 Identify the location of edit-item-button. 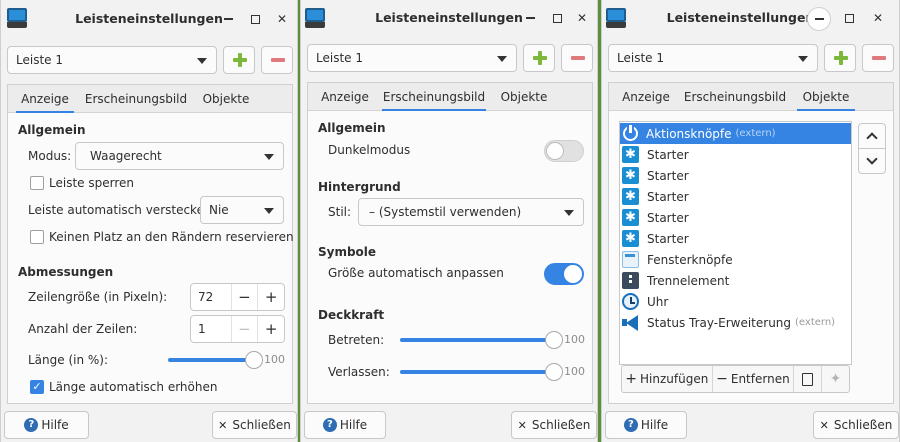
(808, 379).